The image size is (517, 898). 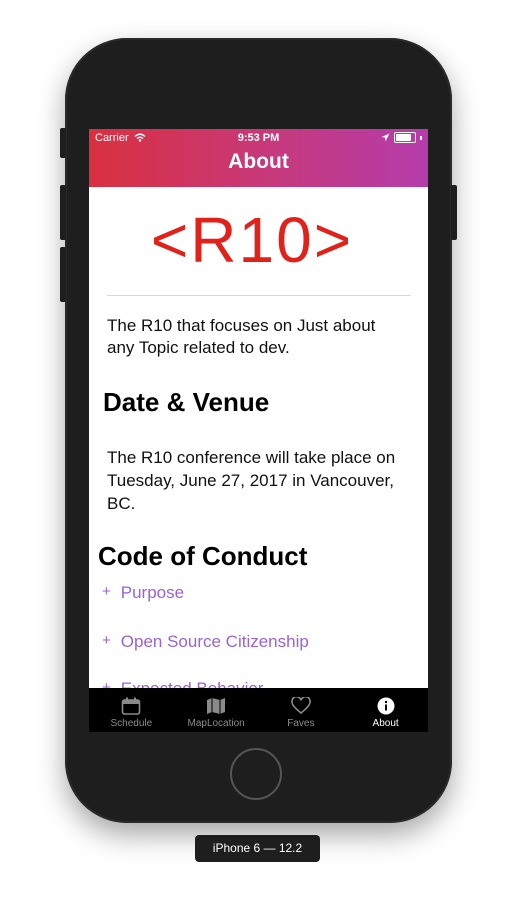 What do you see at coordinates (216, 706) in the screenshot?
I see `map-icon` at bounding box center [216, 706].